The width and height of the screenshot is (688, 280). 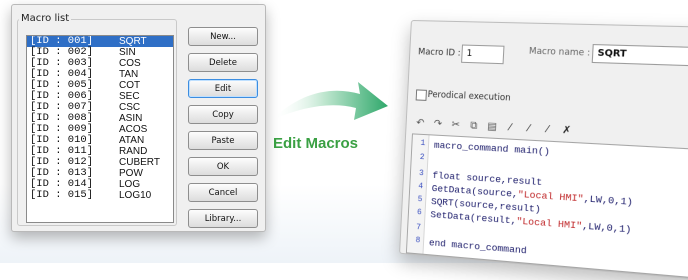 What do you see at coordinates (456, 125) in the screenshot?
I see `cut-icon: ✂` at bounding box center [456, 125].